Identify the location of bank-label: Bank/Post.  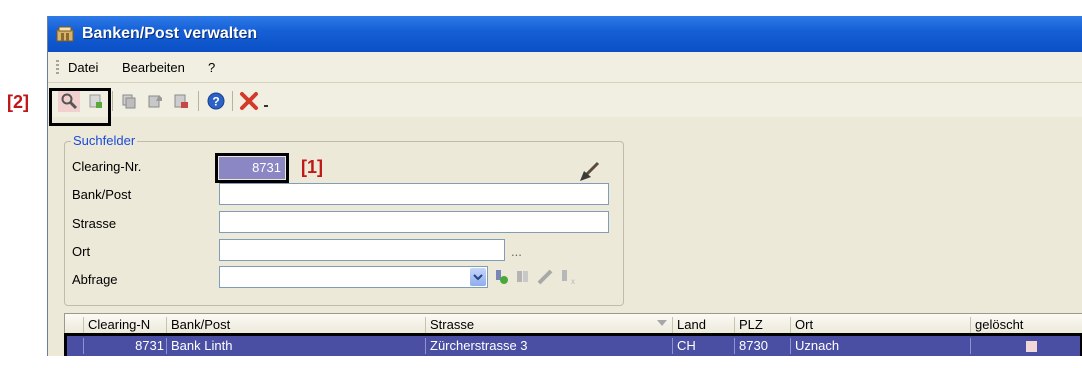
(102, 194).